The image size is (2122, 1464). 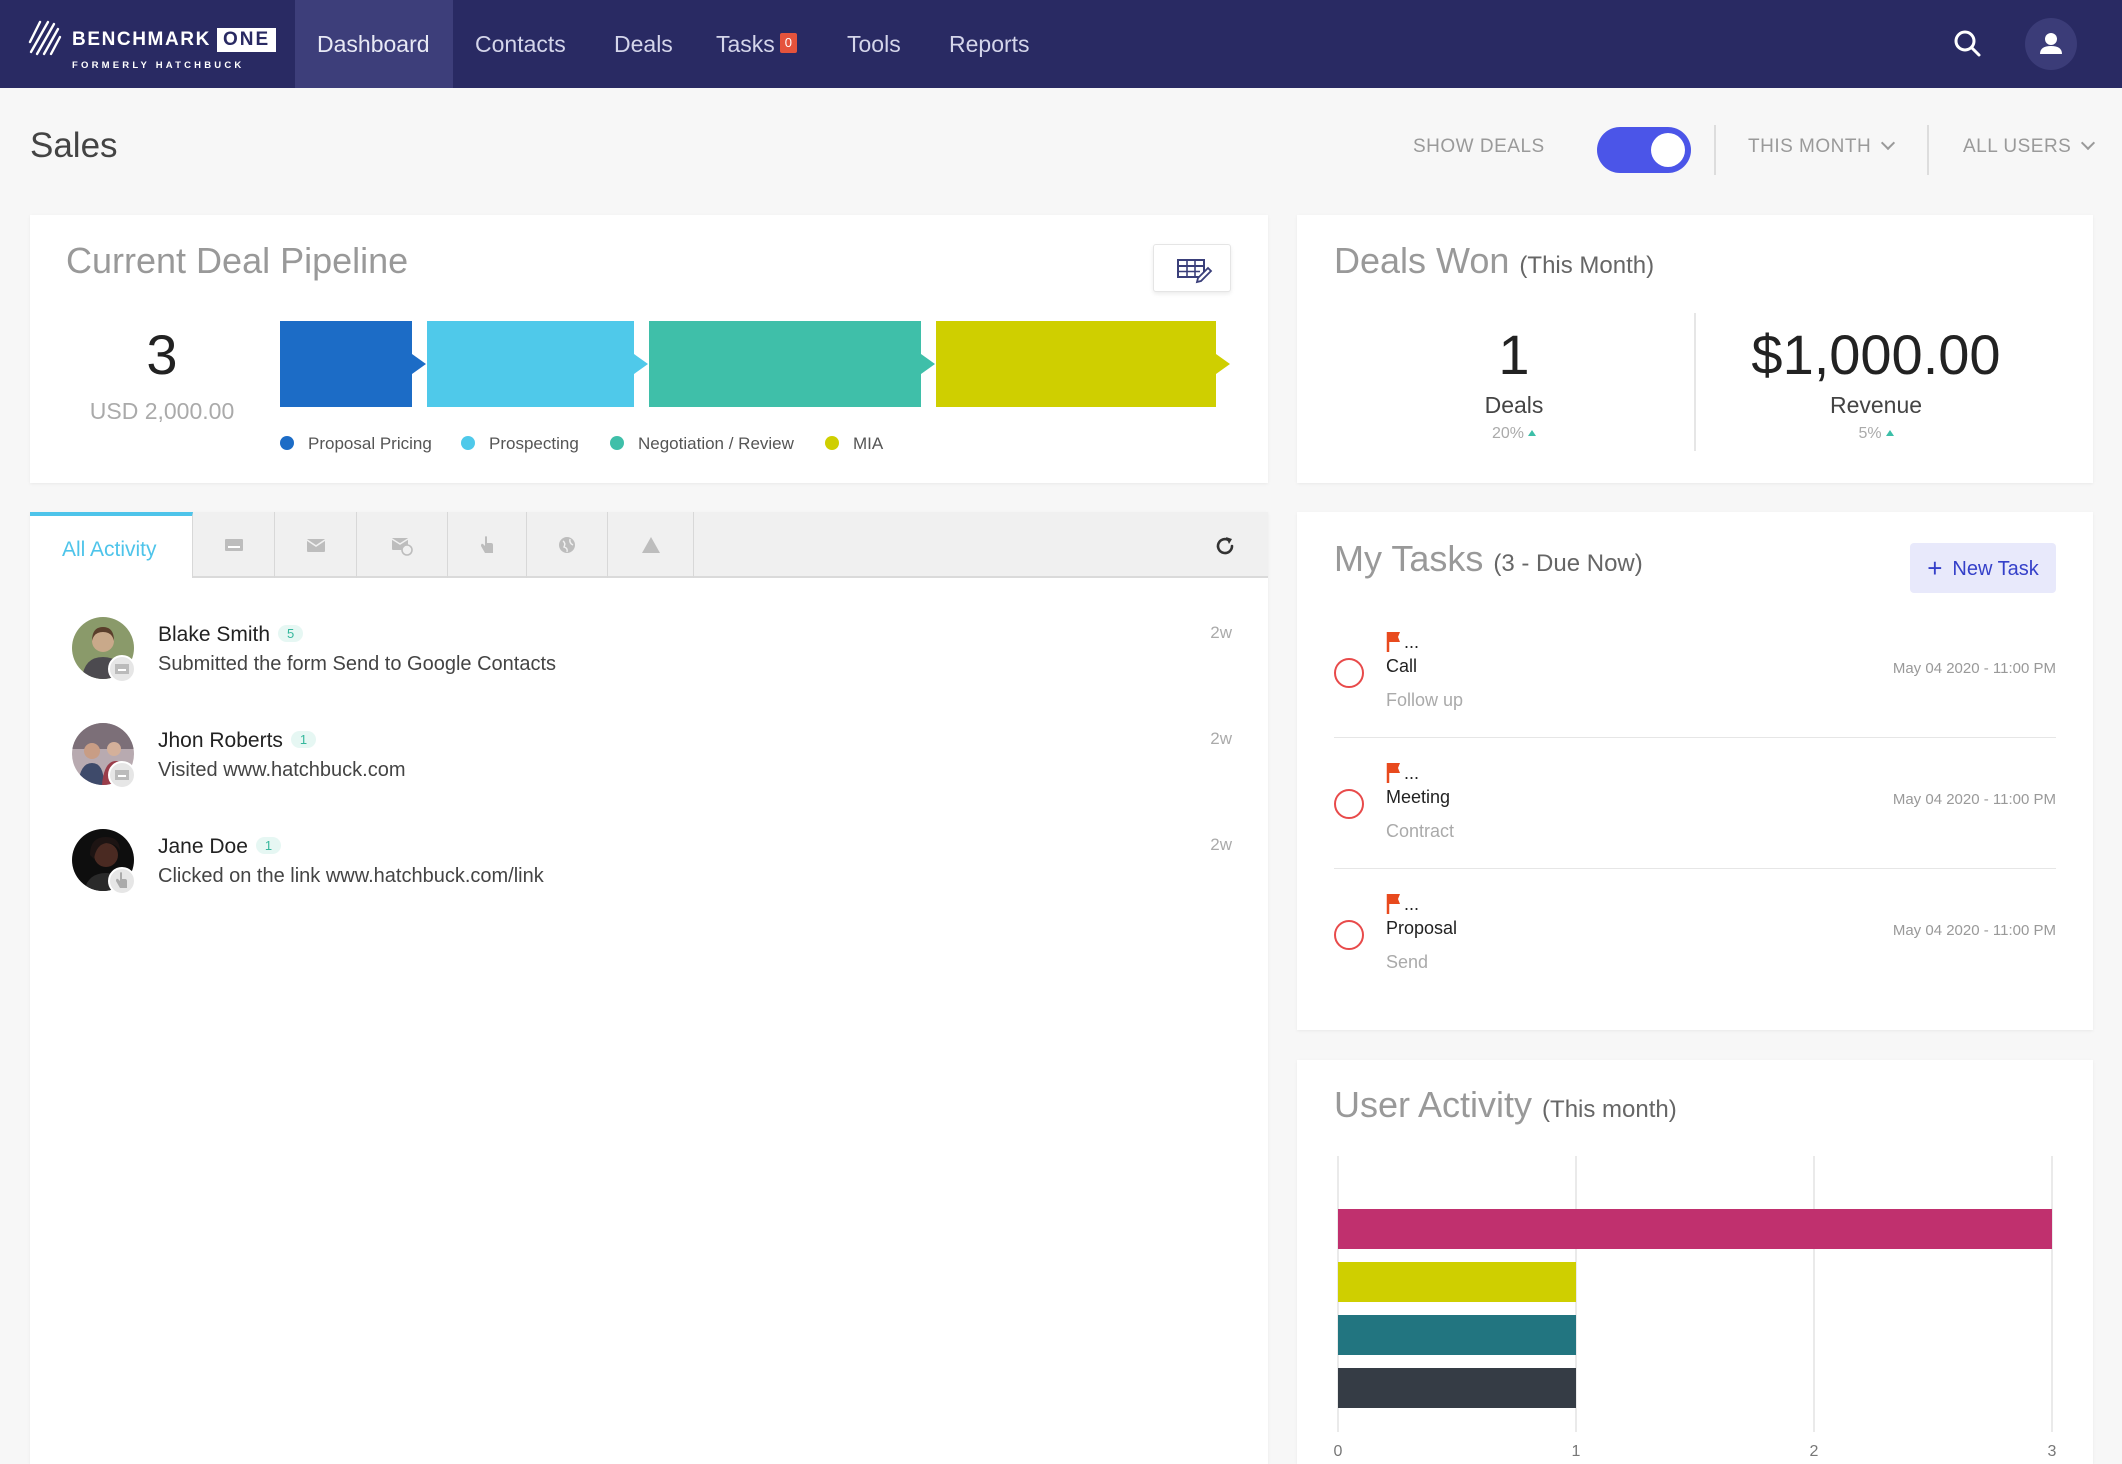 I want to click on pipeline-amount: USD 2,000.00, so click(x=162, y=411).